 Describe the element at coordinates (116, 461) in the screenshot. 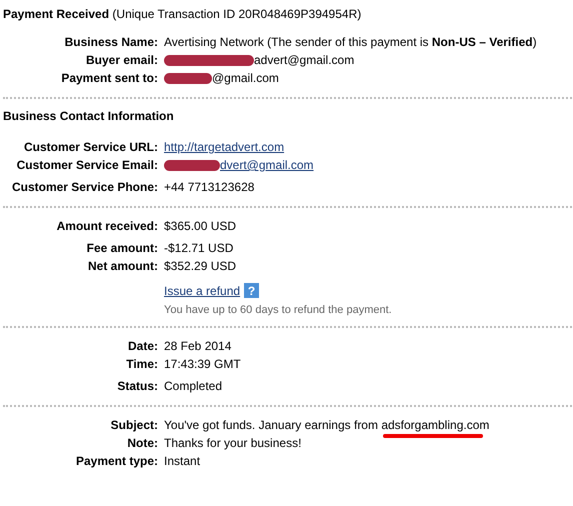

I see `field-label: Payment type:` at that location.